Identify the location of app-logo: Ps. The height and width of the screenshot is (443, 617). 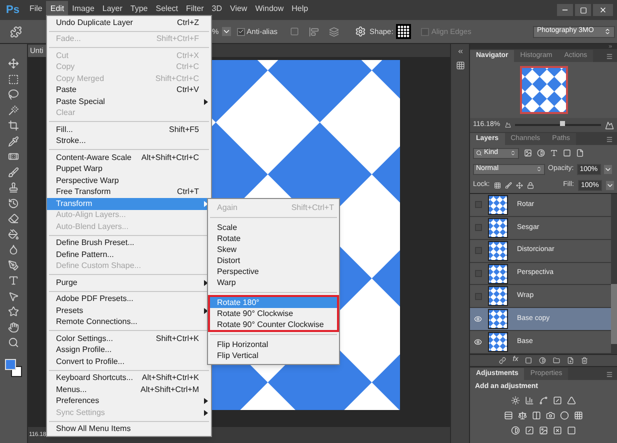
(13, 10).